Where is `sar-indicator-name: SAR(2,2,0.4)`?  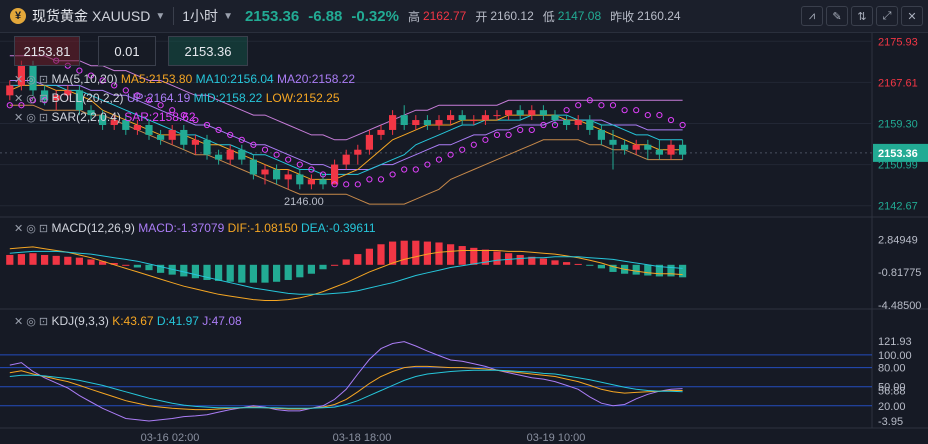
sar-indicator-name: SAR(2,2,0.4) is located at coordinates (86, 117).